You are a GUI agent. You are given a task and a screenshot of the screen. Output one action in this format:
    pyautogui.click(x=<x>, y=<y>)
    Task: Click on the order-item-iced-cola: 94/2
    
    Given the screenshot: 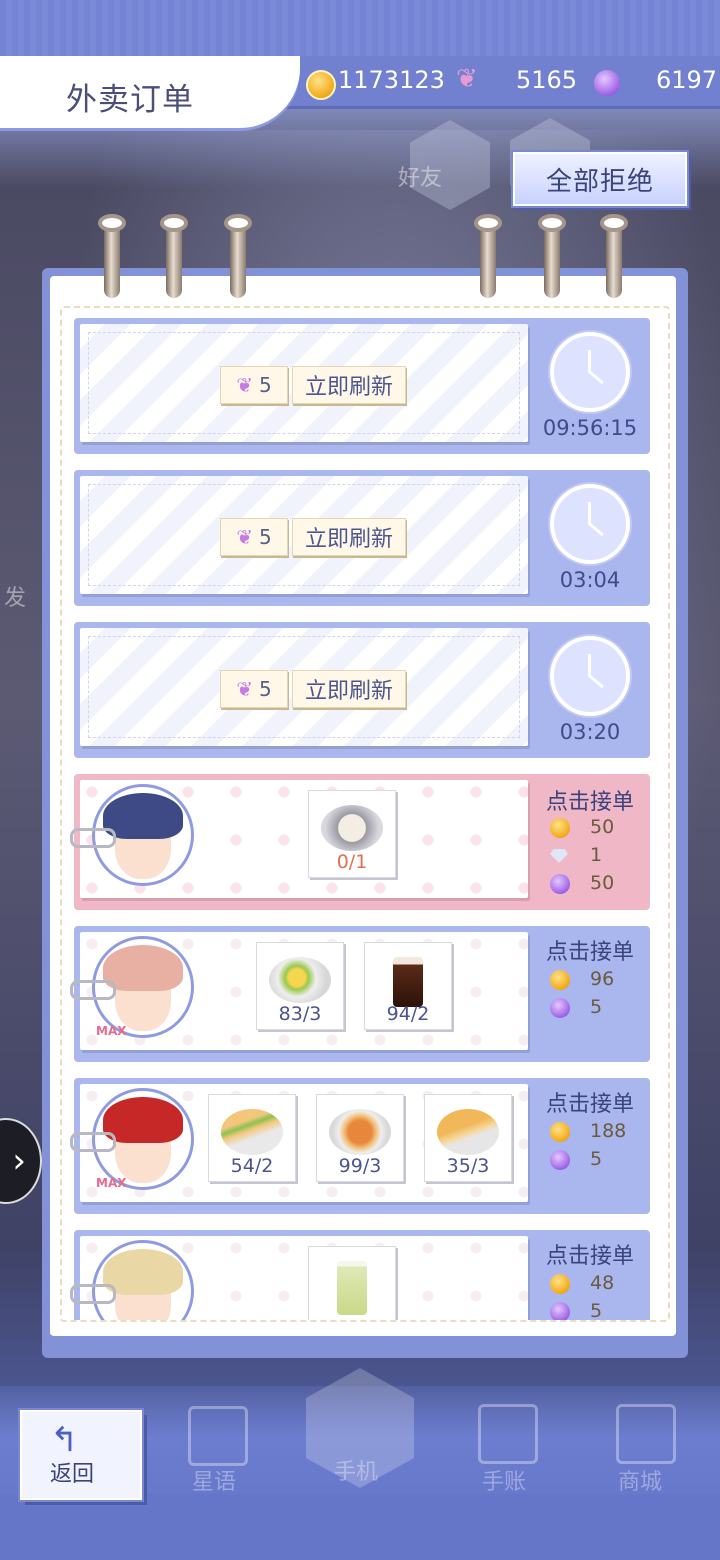 What is the action you would take?
    pyautogui.click(x=408, y=986)
    